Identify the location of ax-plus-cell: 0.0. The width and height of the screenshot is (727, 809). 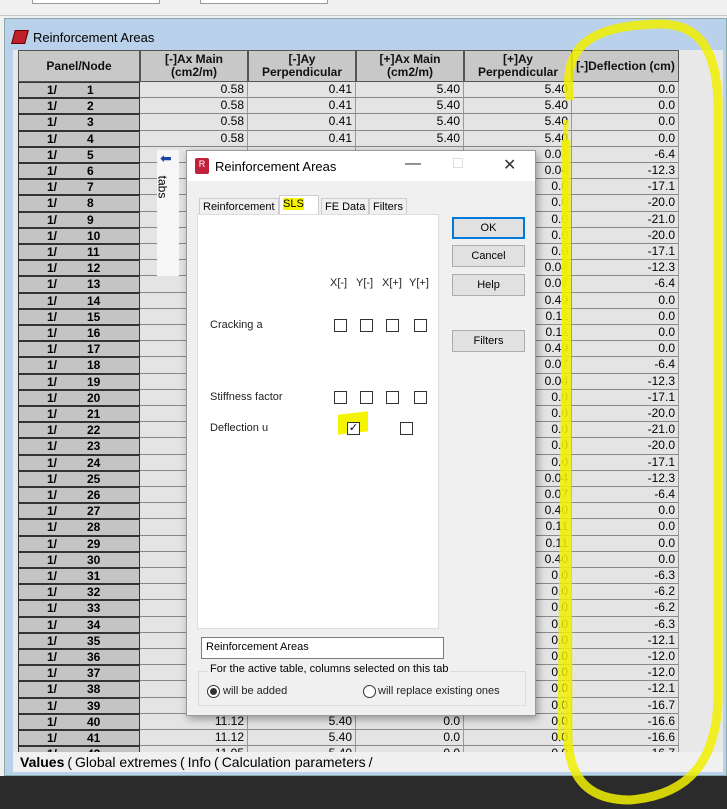
(410, 738).